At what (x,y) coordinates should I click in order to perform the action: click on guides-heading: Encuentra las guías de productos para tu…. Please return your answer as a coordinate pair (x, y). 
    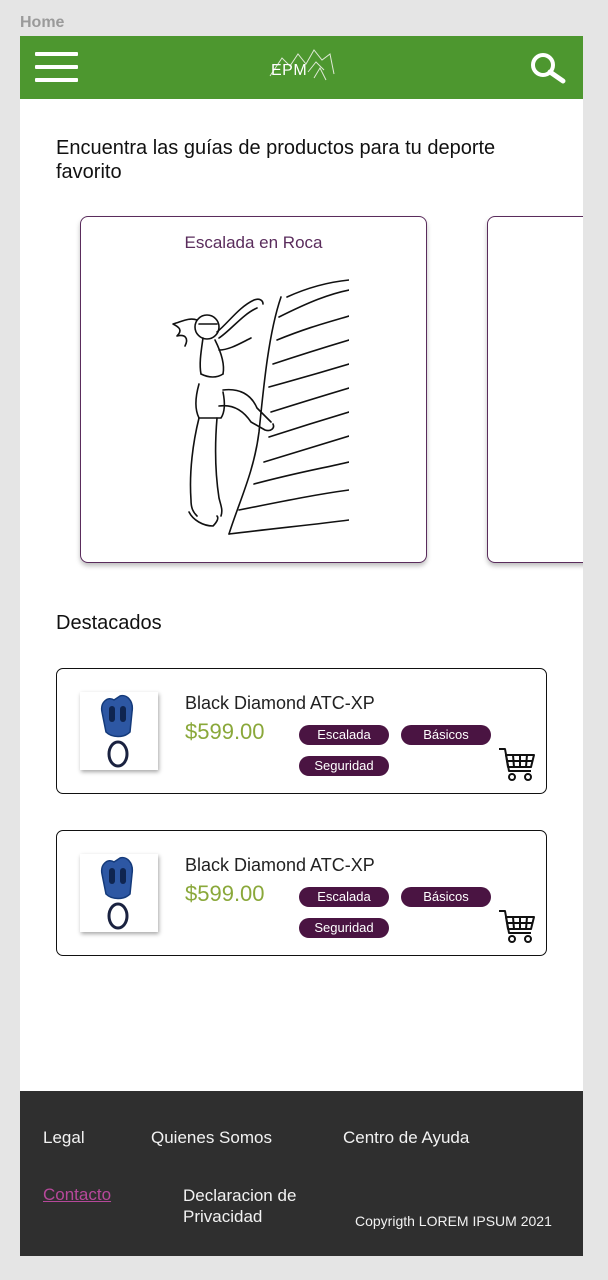
    Looking at the image, I should click on (276, 160).